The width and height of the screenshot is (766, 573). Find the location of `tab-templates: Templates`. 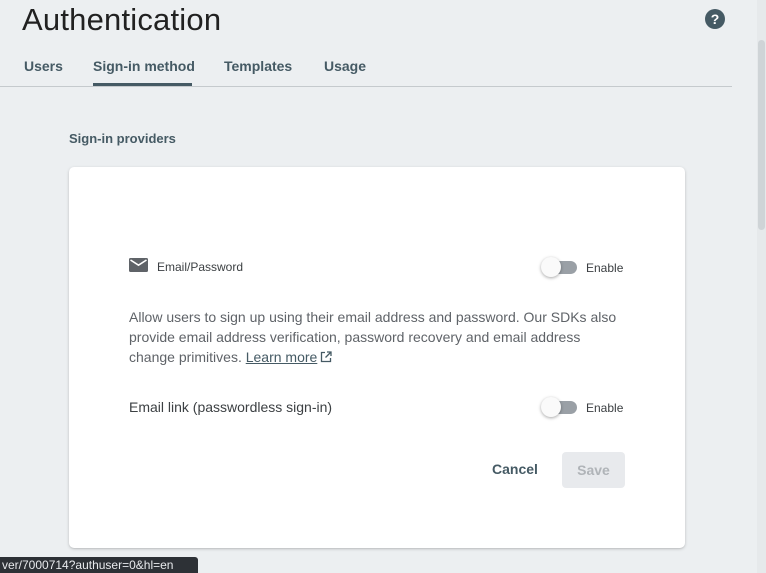

tab-templates: Templates is located at coordinates (258, 66).